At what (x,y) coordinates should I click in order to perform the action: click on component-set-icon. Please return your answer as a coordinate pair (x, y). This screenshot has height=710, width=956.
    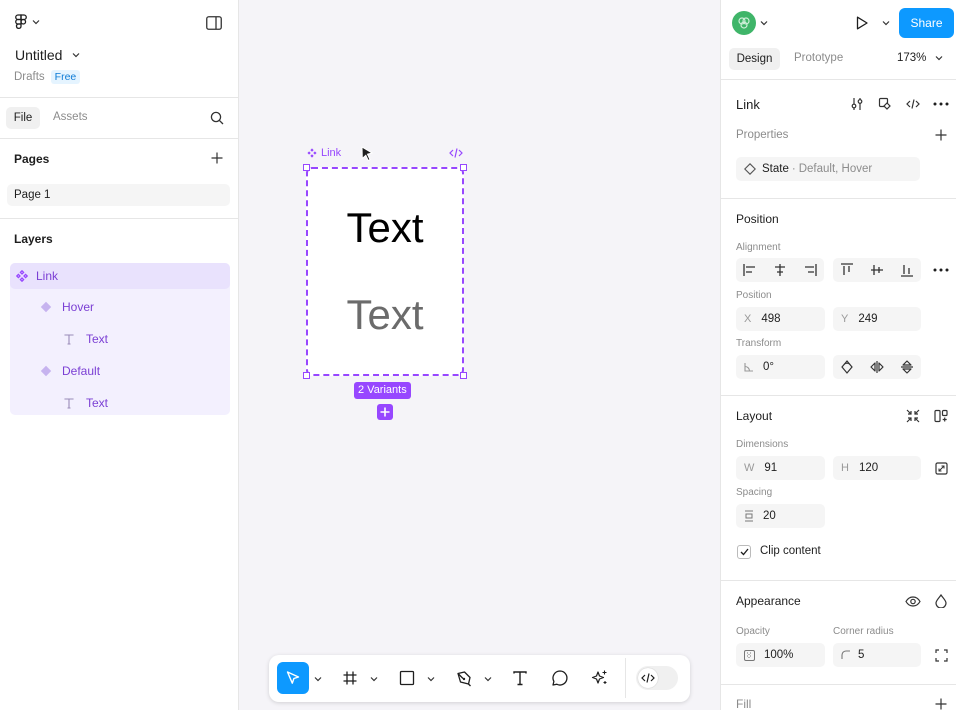
    Looking at the image, I should click on (312, 153).